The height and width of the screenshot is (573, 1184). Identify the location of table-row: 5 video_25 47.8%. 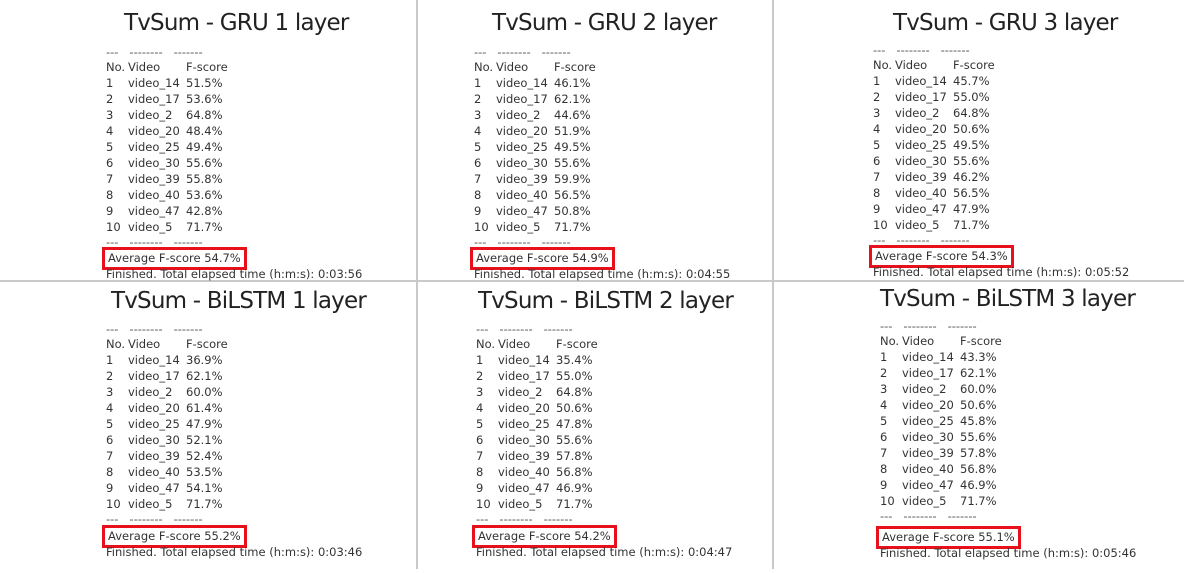
(546, 424).